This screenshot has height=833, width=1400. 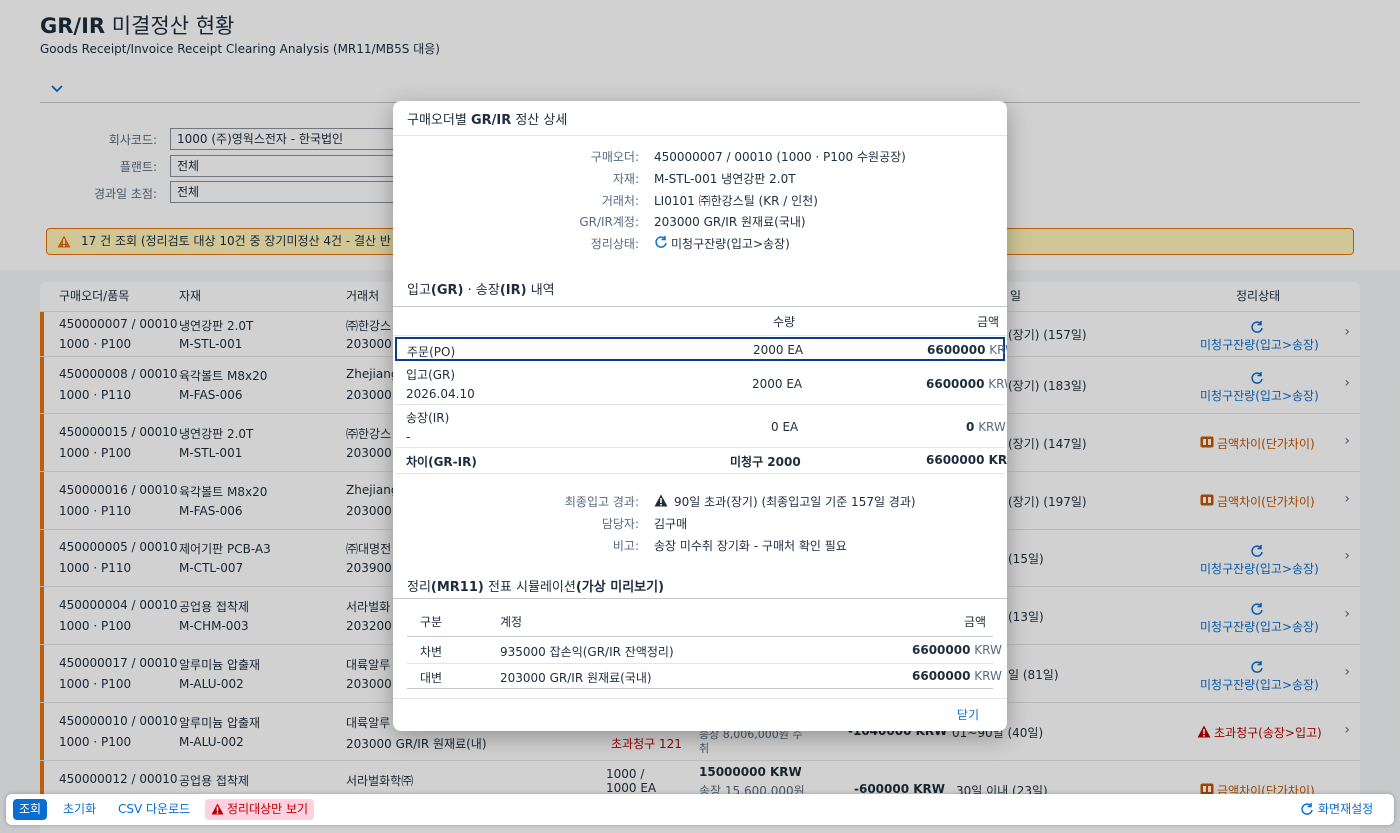 I want to click on grir-row-gr: 입고(GR) 2026.04.10 2000 EA 6600000 KRW, so click(x=701, y=383).